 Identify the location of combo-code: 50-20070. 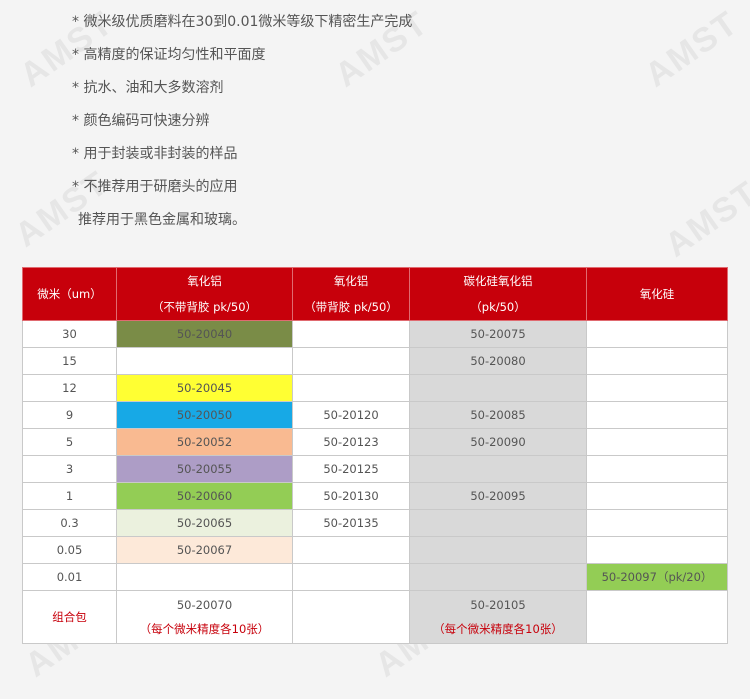
(204, 605).